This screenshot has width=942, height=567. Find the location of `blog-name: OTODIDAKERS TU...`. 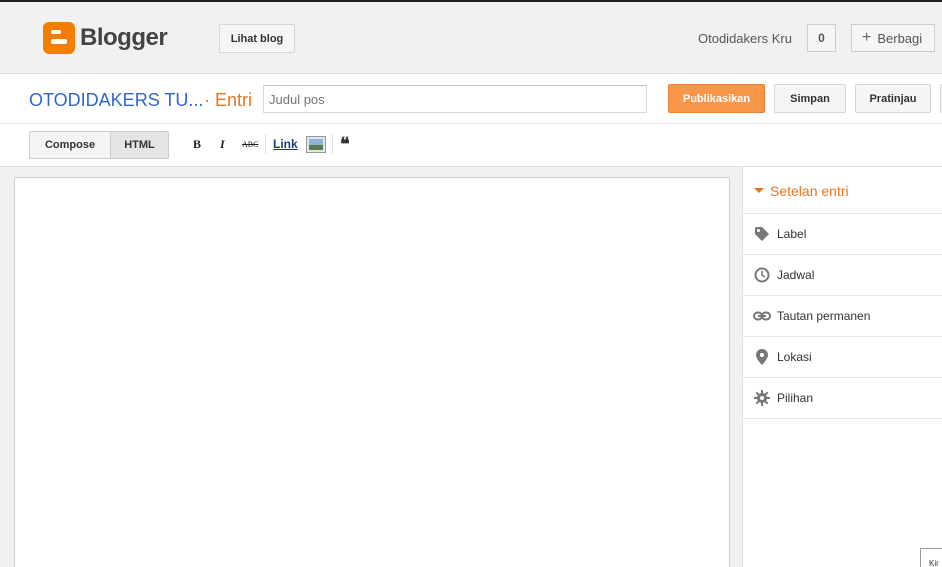

blog-name: OTODIDAKERS TU... is located at coordinates (116, 100).